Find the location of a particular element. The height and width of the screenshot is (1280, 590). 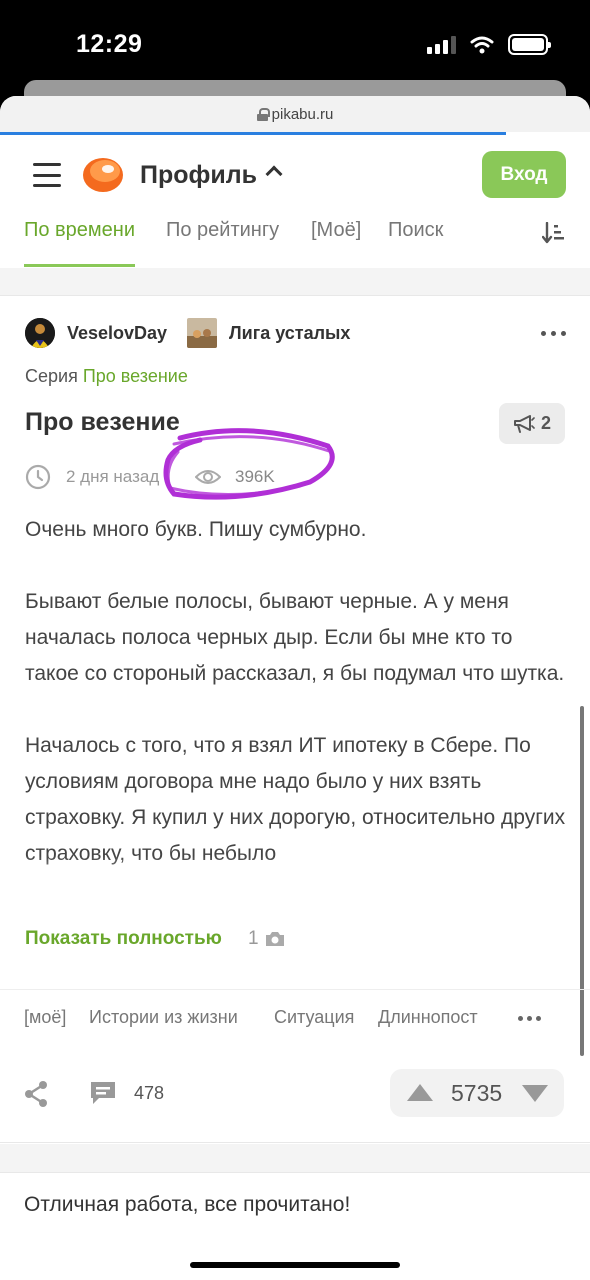

megaphone-icon is located at coordinates (524, 423).